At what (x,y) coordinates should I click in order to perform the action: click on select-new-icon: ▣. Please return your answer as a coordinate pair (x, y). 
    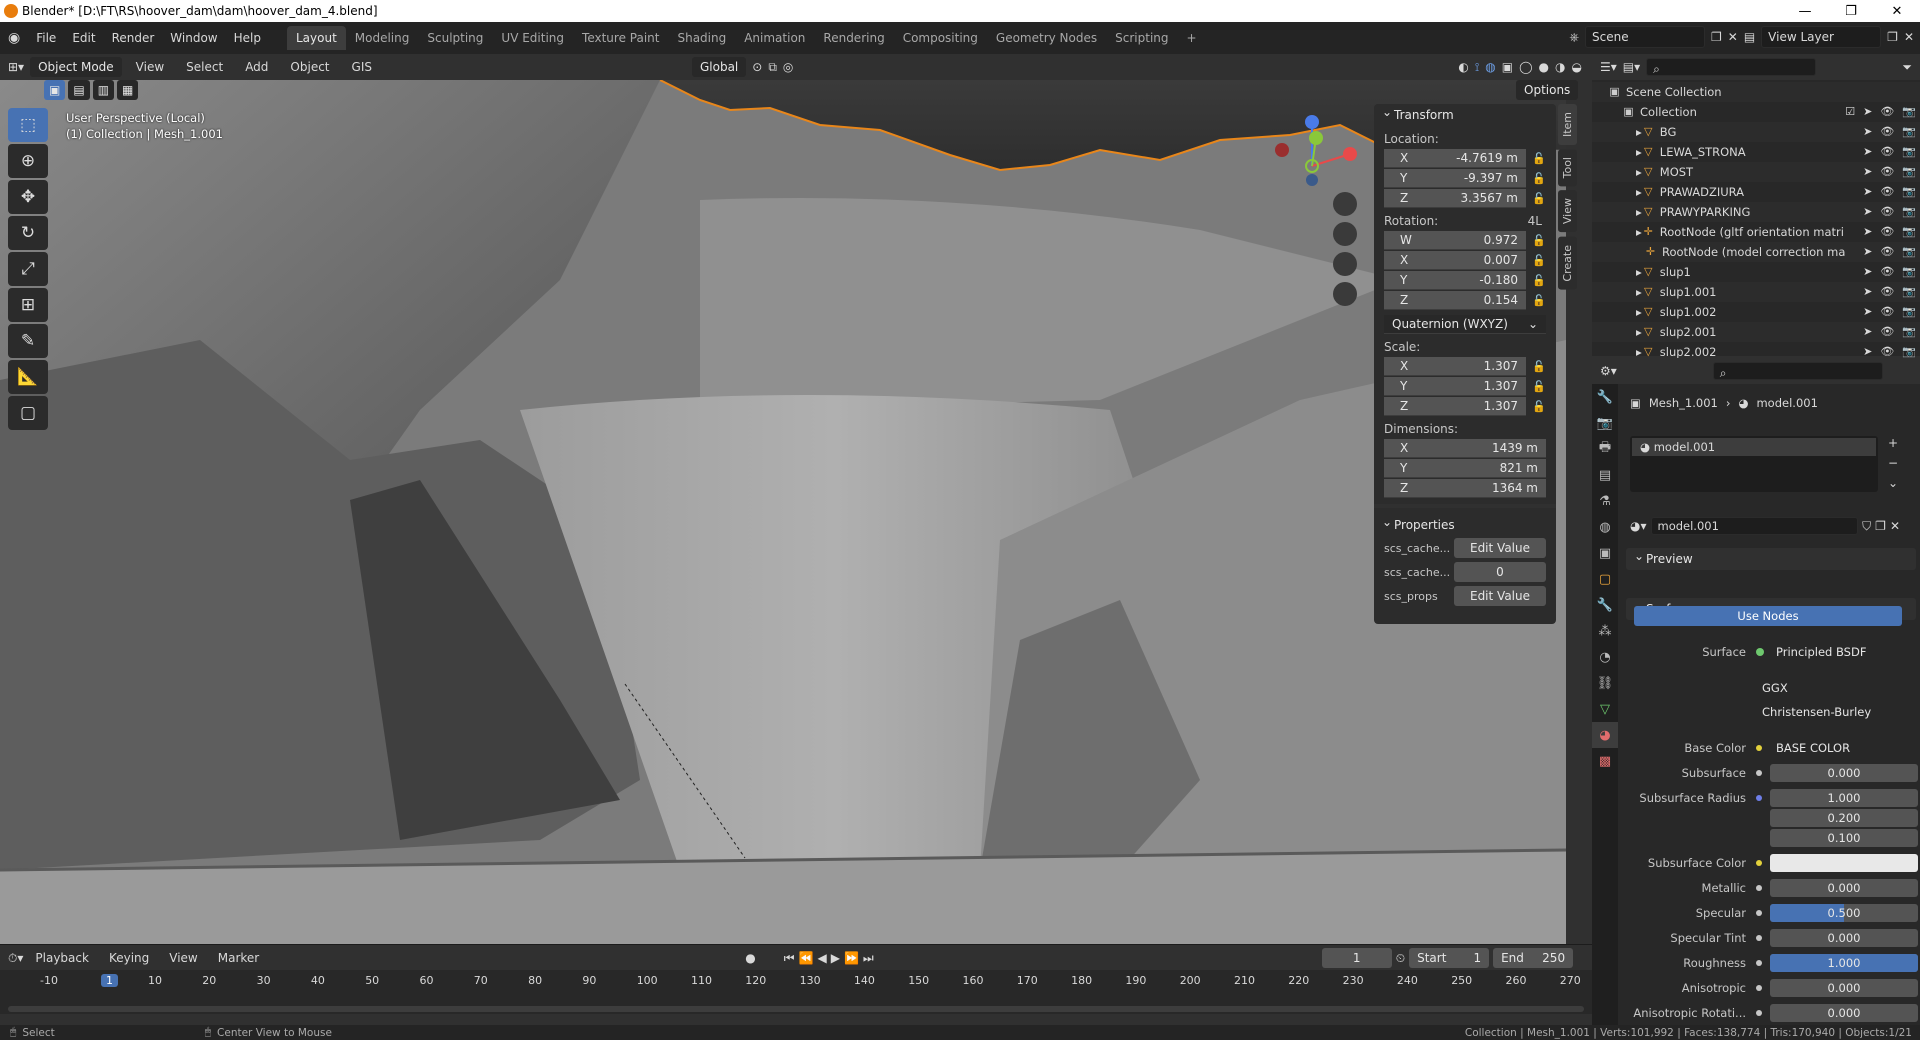
    Looking at the image, I should click on (55, 90).